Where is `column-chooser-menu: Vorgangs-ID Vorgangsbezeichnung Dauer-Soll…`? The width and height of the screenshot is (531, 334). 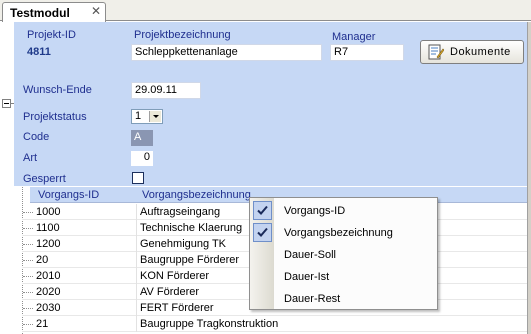 column-chooser-menu: Vorgangs-ID Vorgangsbezeichnung Dauer-Soll… is located at coordinates (343, 253).